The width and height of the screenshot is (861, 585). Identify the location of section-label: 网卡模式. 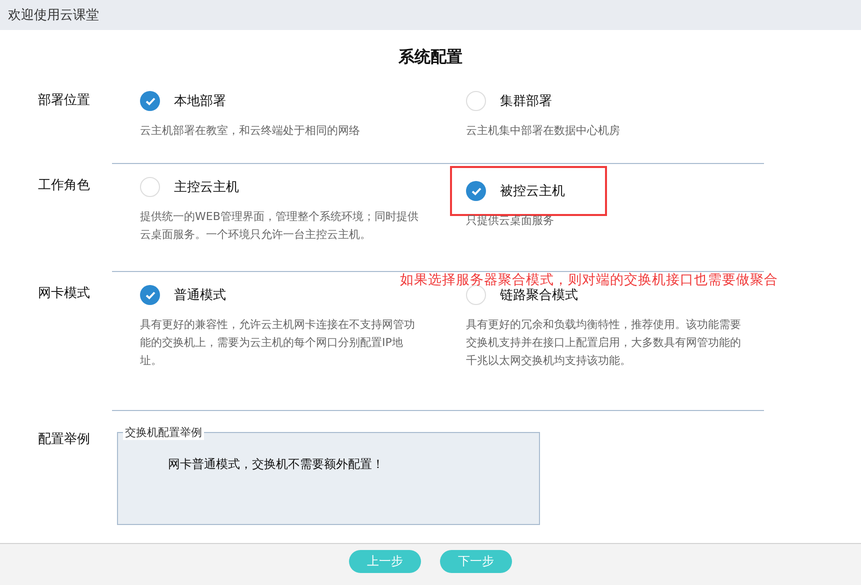
(64, 294).